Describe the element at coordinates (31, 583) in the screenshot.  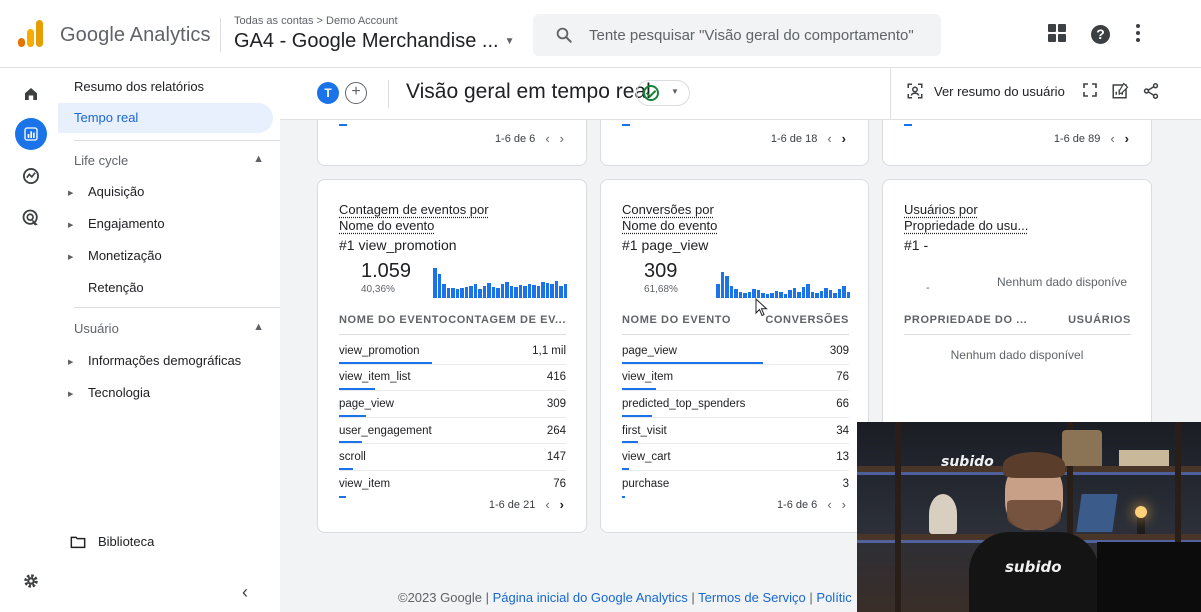
I see `settings-gear-icon` at that location.